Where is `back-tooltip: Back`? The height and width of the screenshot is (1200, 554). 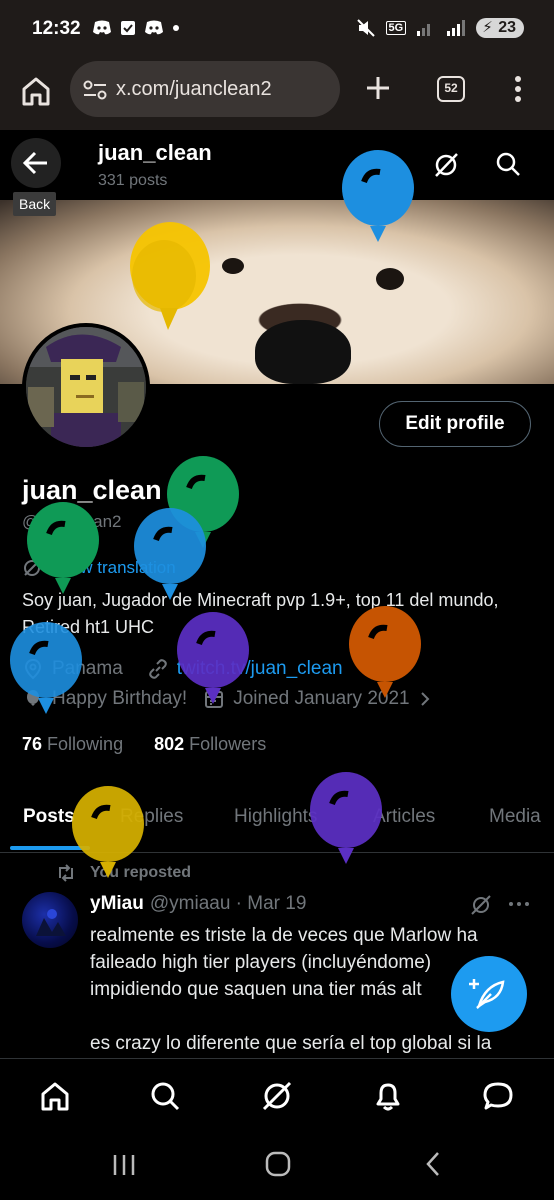
back-tooltip: Back is located at coordinates (35, 204).